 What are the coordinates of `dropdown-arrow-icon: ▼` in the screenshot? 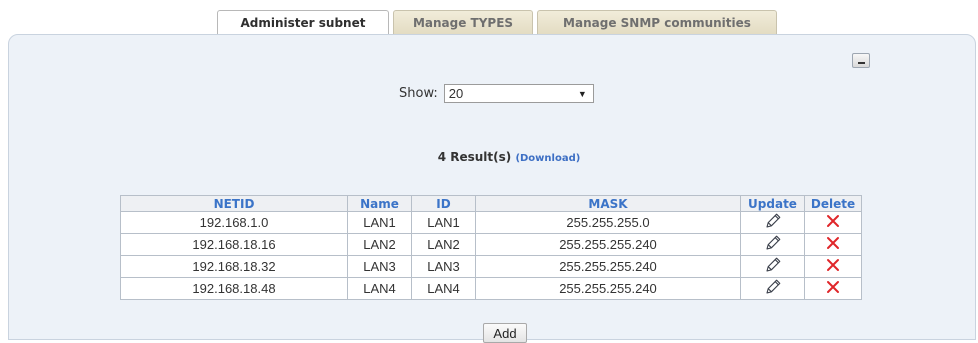 It's located at (582, 93).